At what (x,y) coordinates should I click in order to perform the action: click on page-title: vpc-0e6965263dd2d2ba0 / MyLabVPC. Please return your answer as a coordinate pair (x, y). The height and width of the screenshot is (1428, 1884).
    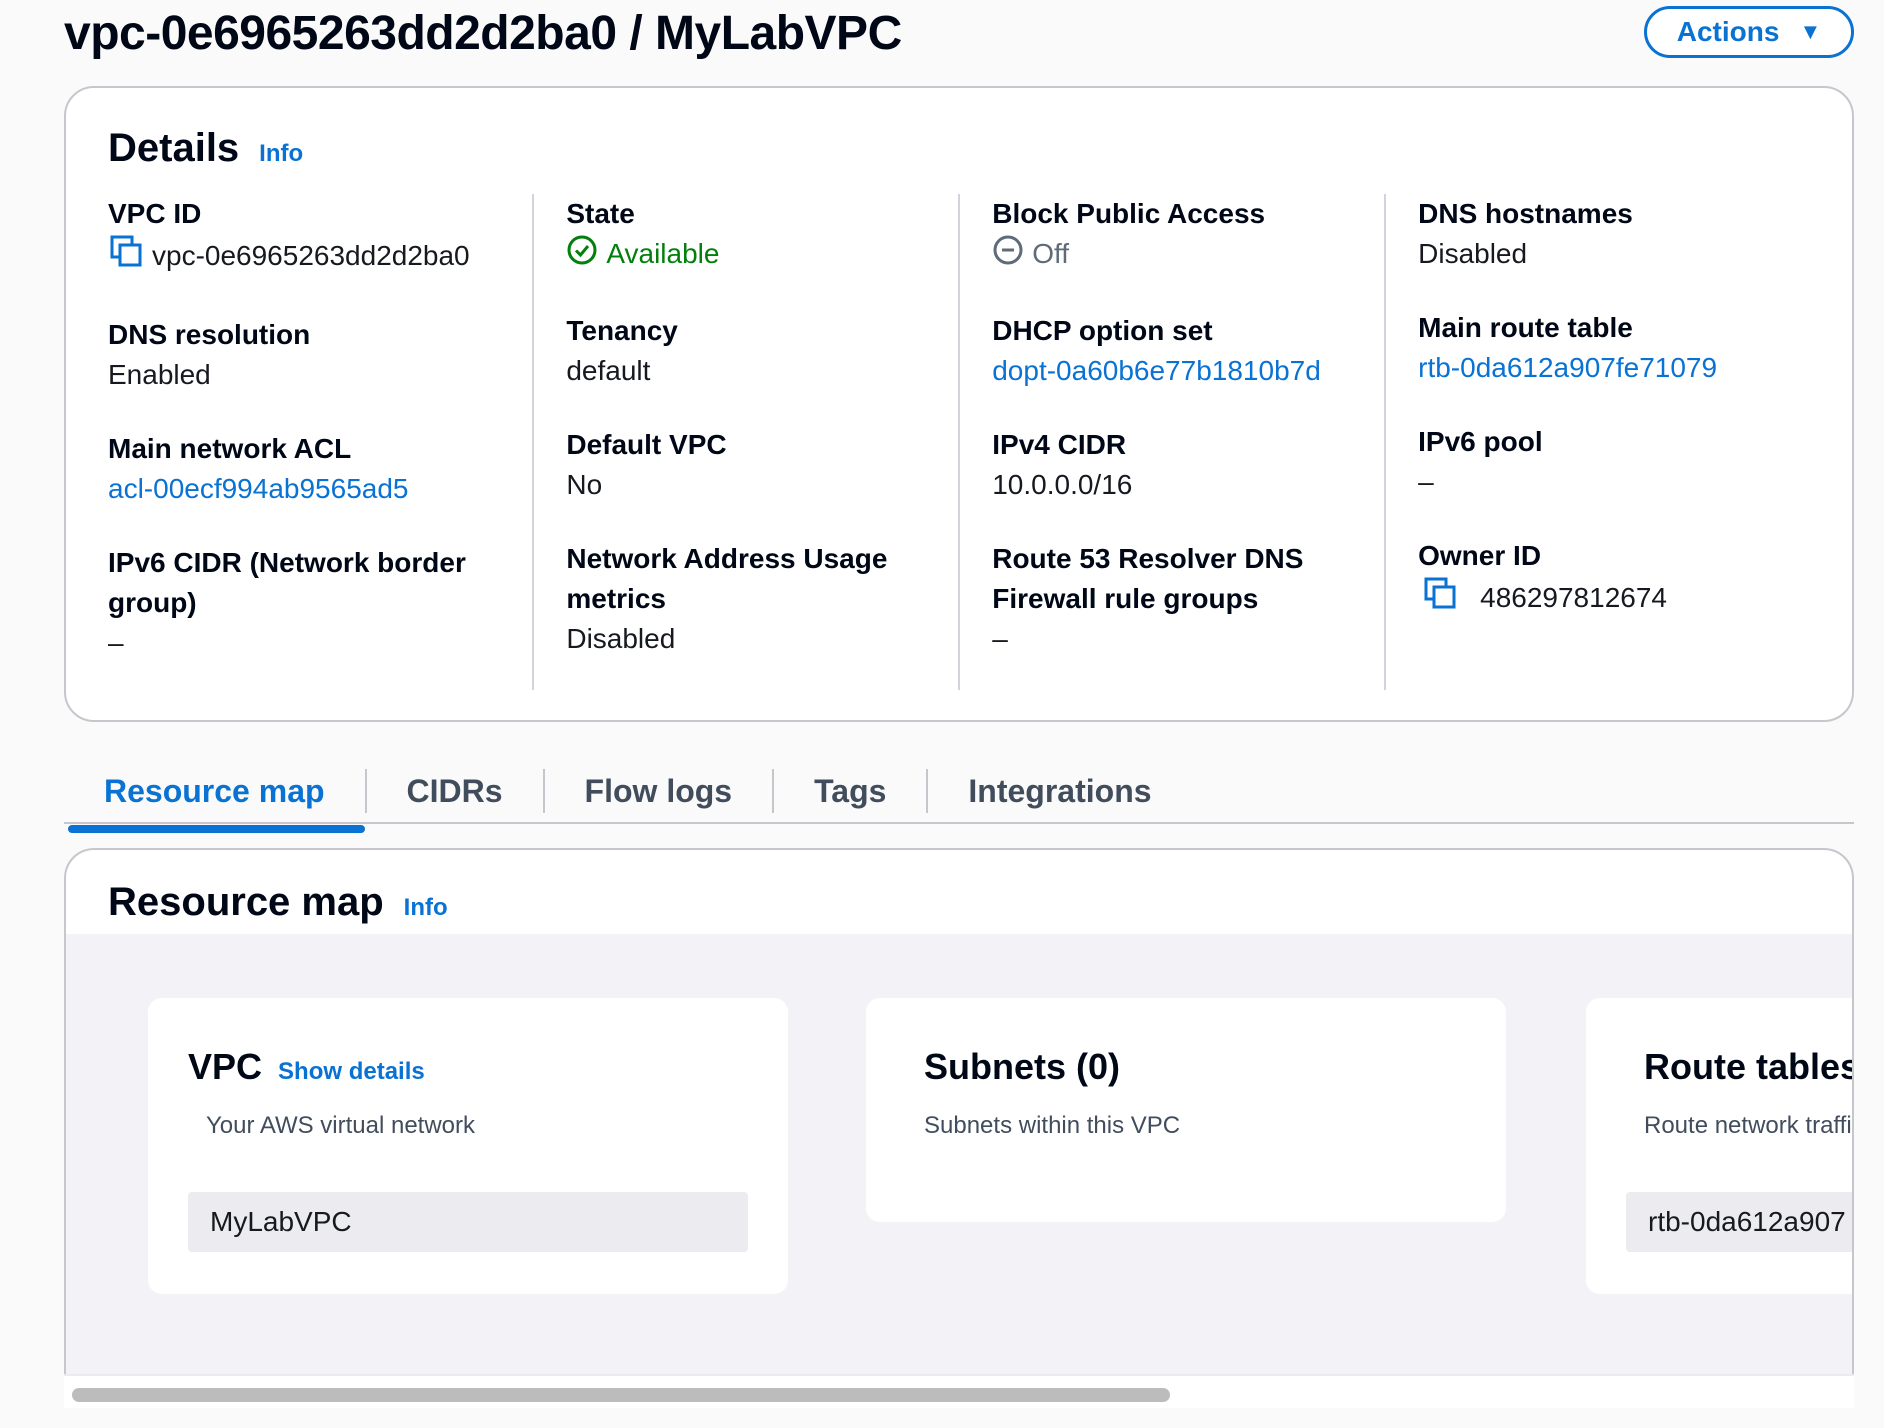
    Looking at the image, I should click on (483, 33).